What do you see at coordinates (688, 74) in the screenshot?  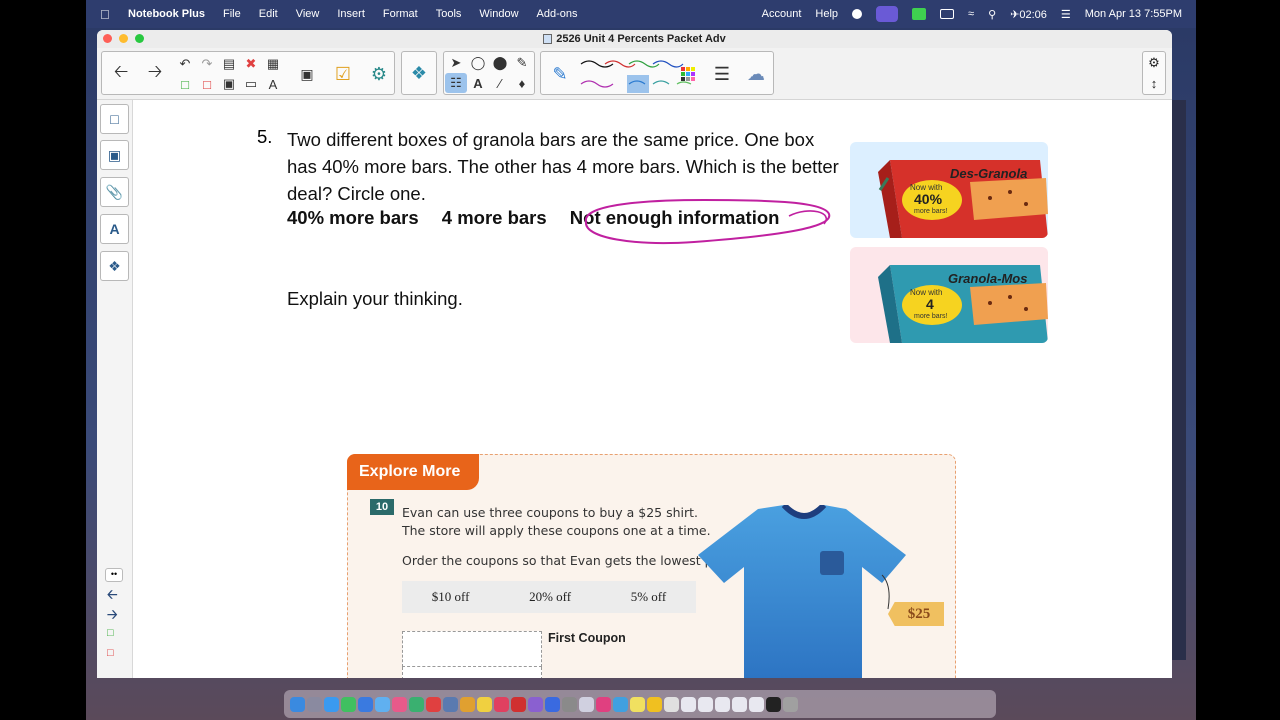 I see `color-grid-icon` at bounding box center [688, 74].